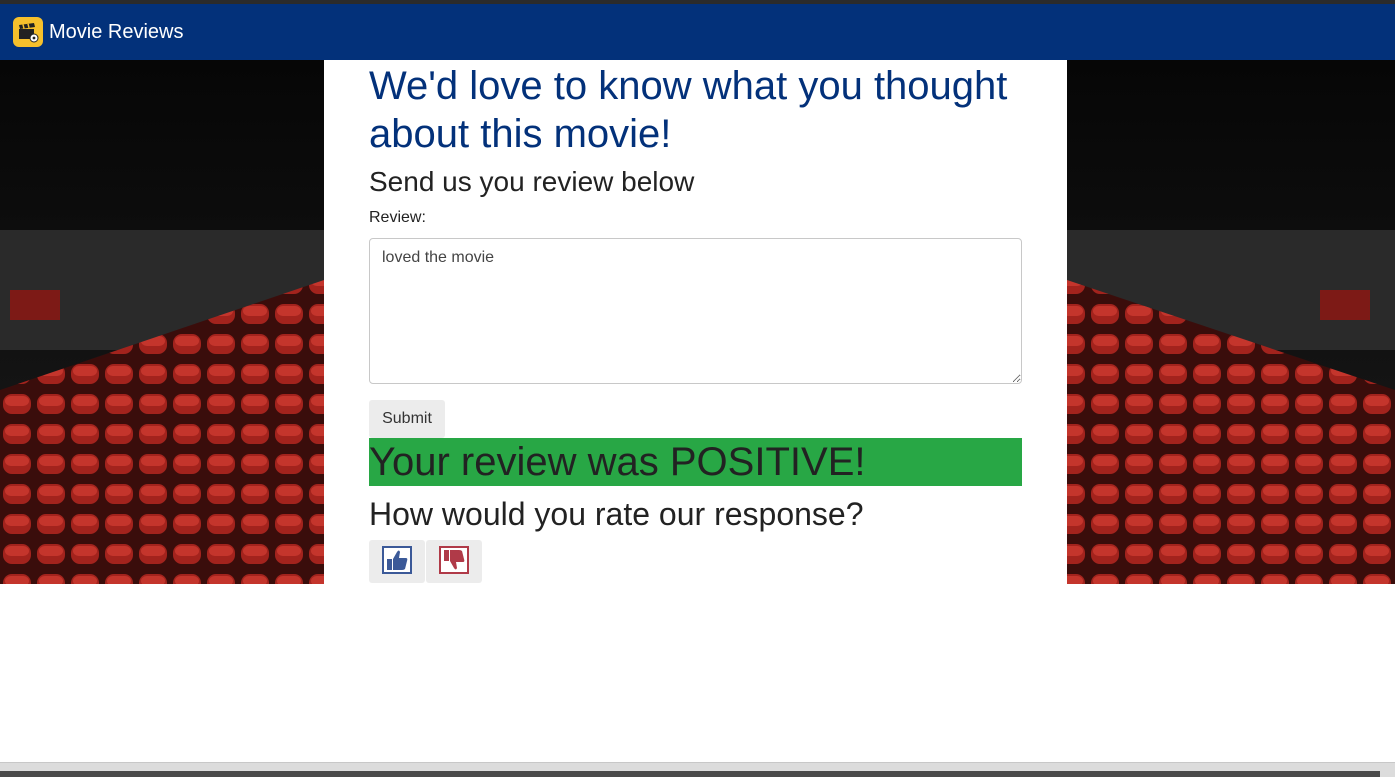 This screenshot has width=1395, height=777. Describe the element at coordinates (407, 419) in the screenshot. I see `submit-button: Submit` at that location.